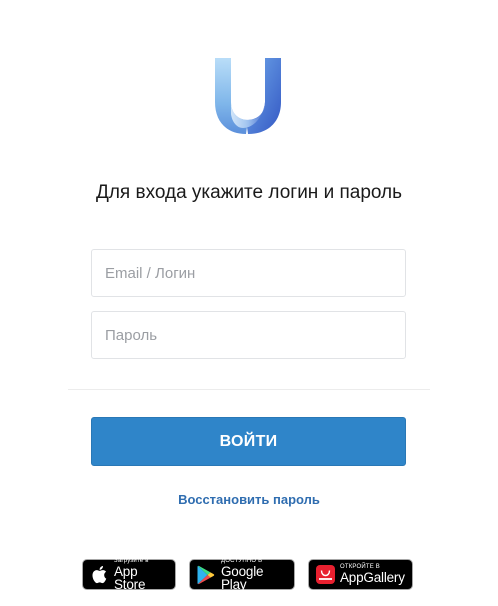 The height and width of the screenshot is (606, 498). I want to click on restore-password-link: Восстановить пароль, so click(249, 499).